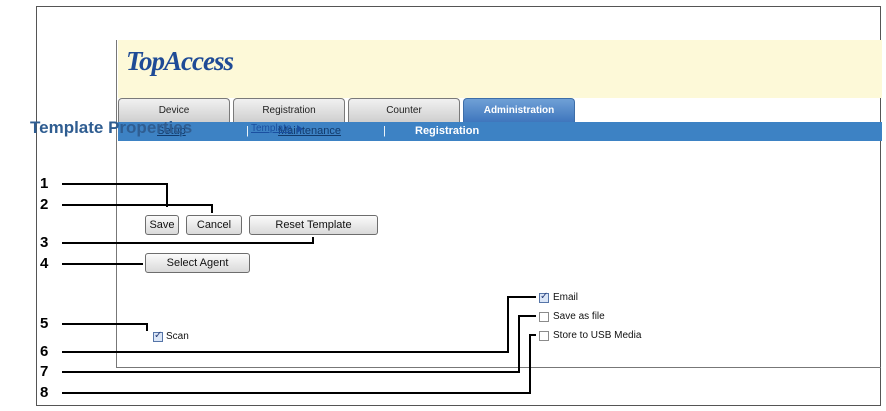 This screenshot has height=411, width=886. What do you see at coordinates (44, 371) in the screenshot?
I see `callout-number-7: 7` at bounding box center [44, 371].